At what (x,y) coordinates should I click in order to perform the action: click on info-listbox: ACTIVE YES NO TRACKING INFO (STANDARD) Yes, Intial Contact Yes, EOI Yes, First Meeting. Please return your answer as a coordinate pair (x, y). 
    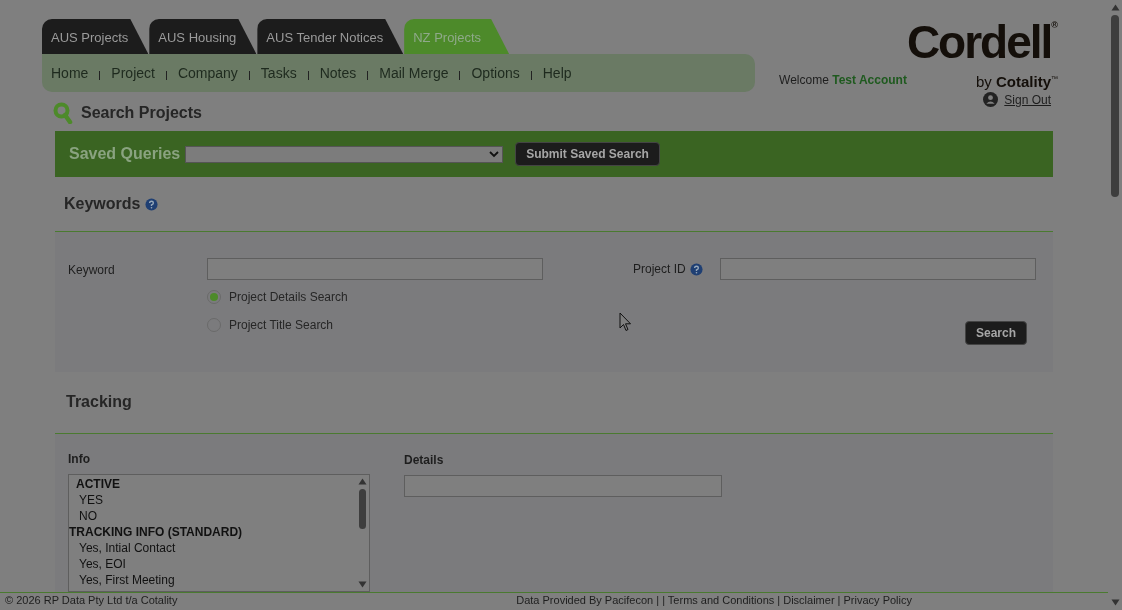
    Looking at the image, I should click on (219, 533).